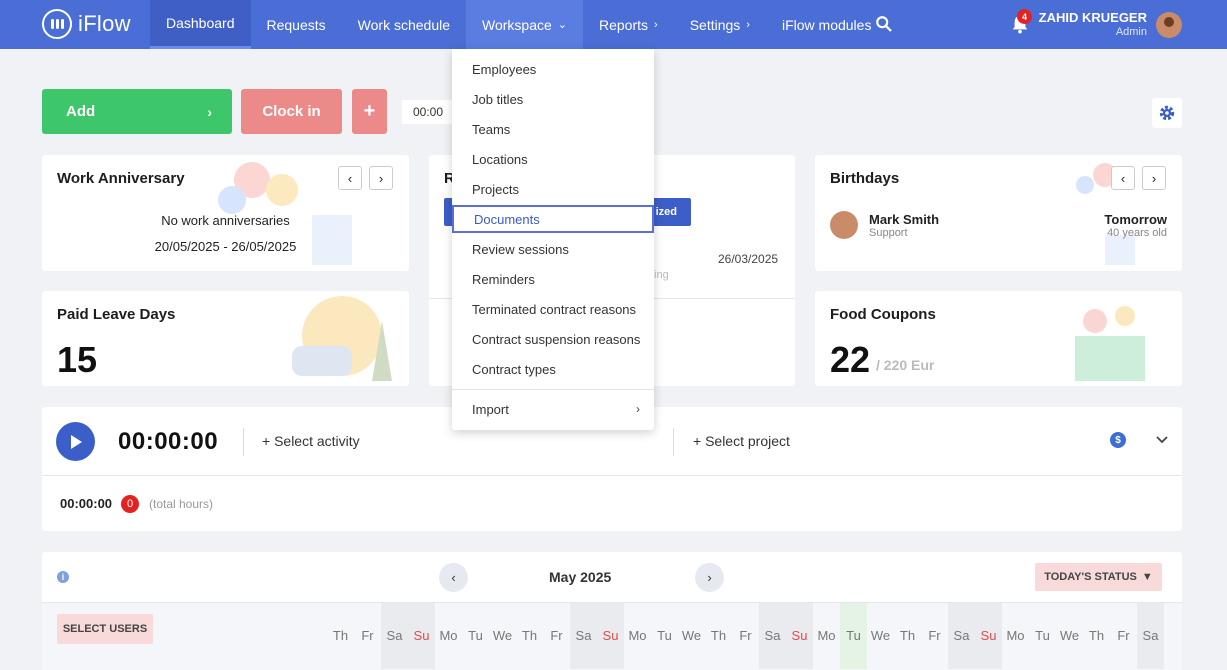 Image resolution: width=1227 pixels, height=670 pixels. I want to click on chevron-down-icon: ⌄, so click(562, 25).